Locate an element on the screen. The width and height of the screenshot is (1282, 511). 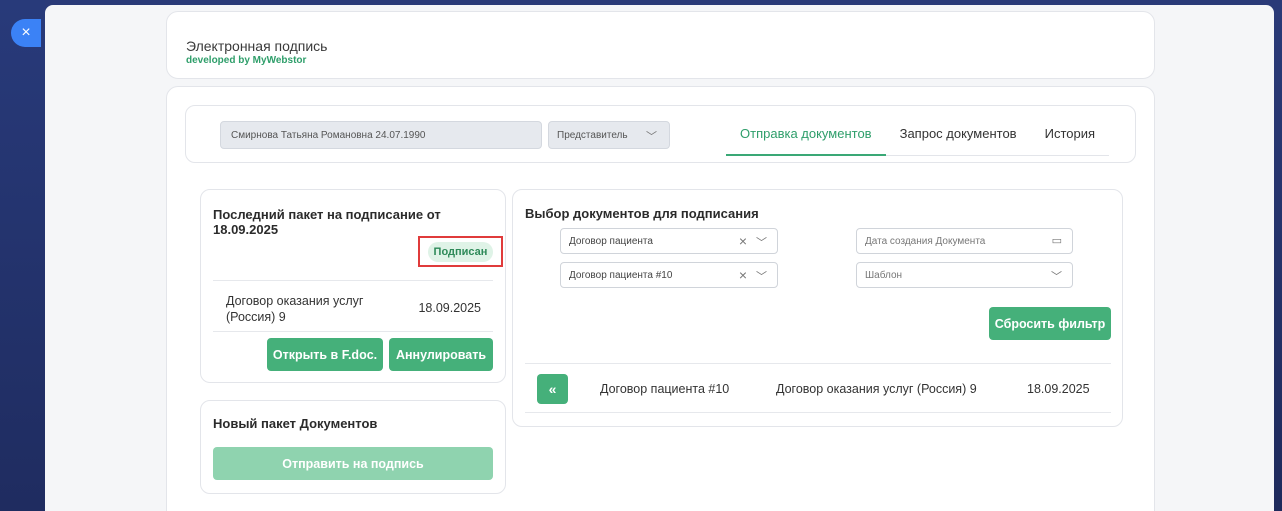
package-document-name: Договор оказания услуг (Россия) 9 is located at coordinates (295, 309).